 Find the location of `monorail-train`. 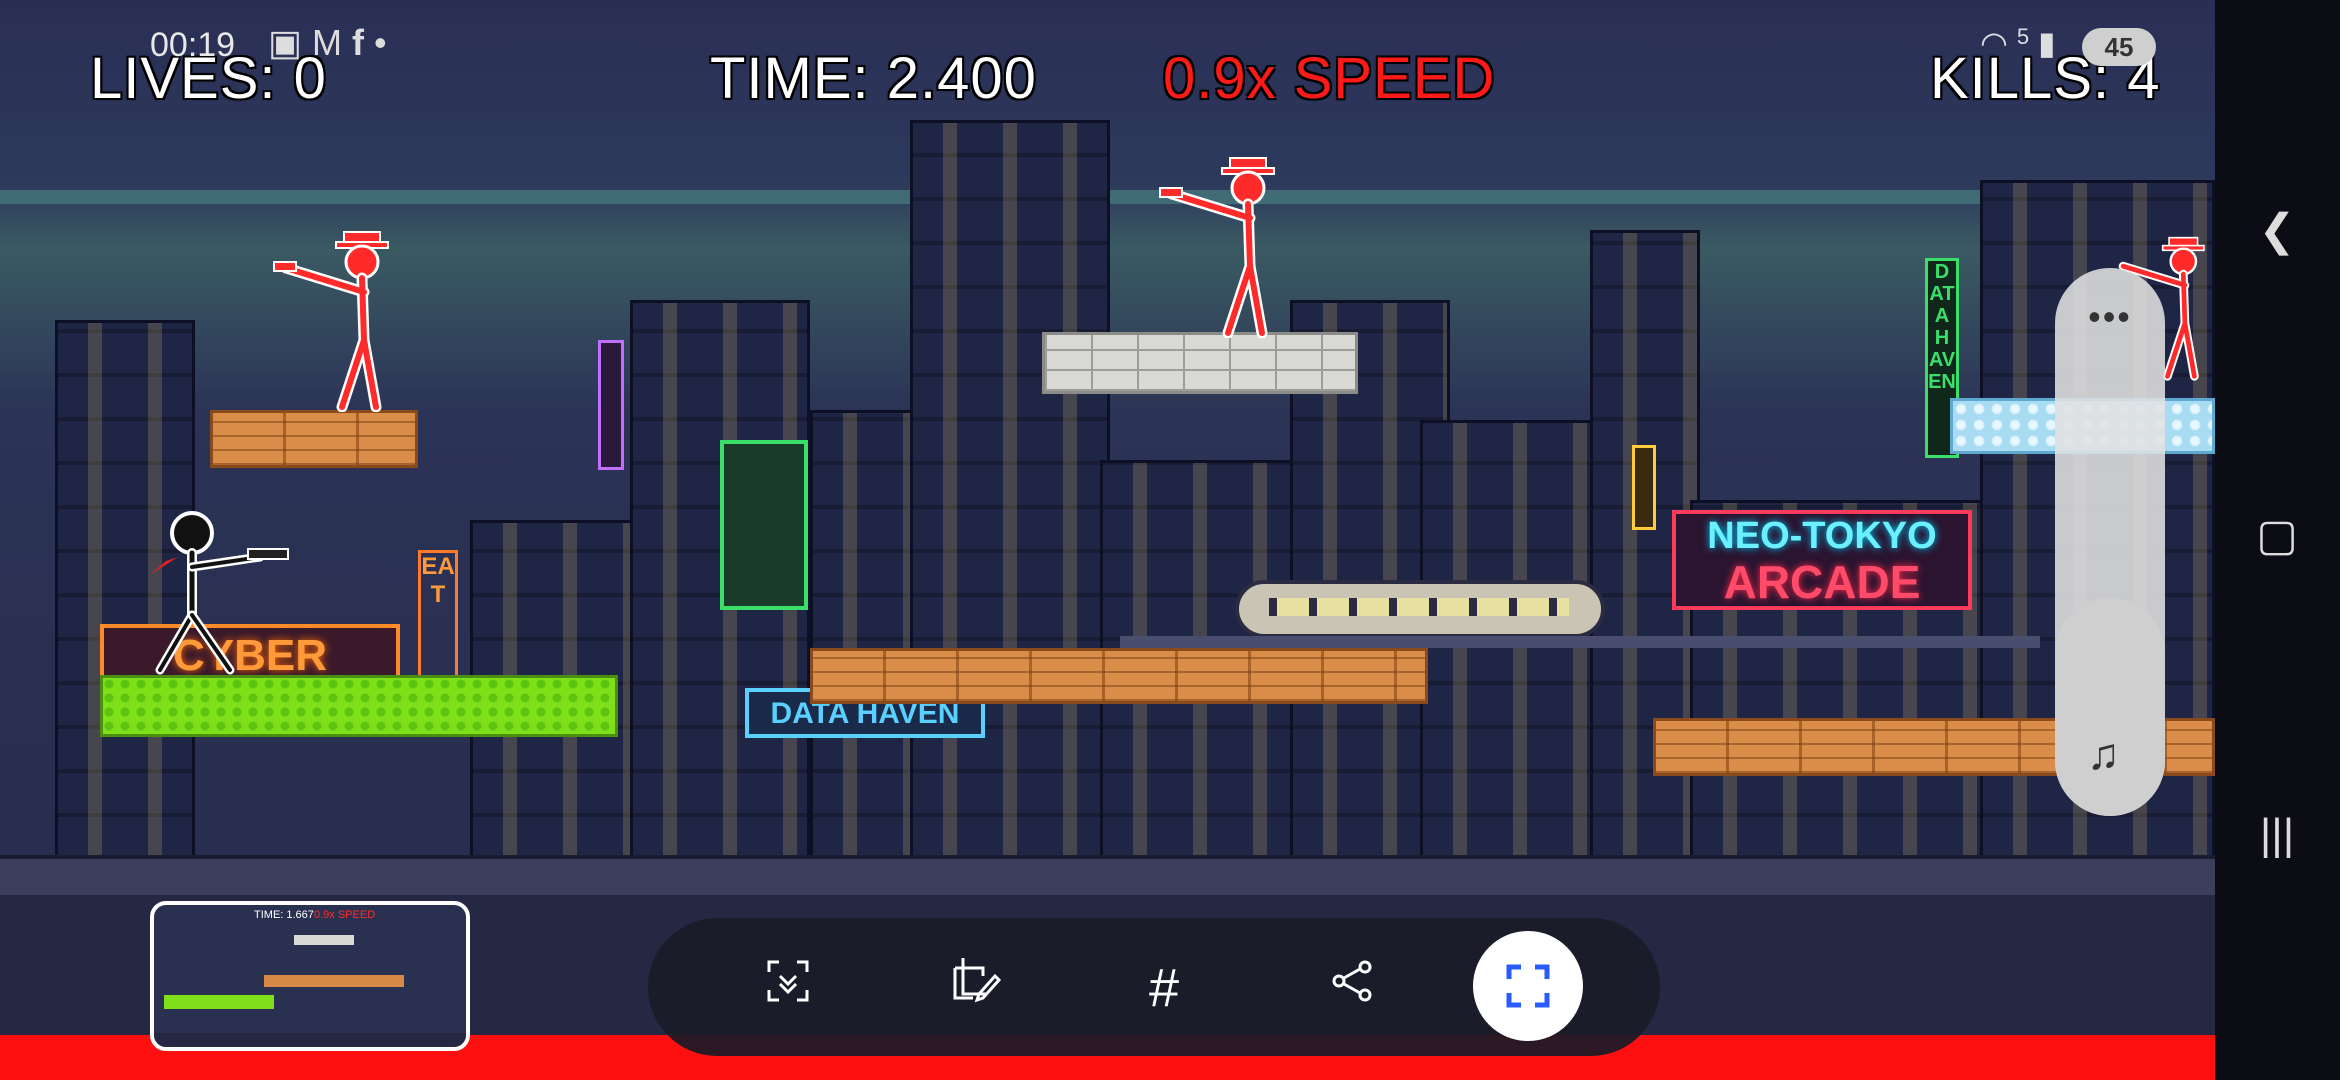

monorail-train is located at coordinates (1420, 609).